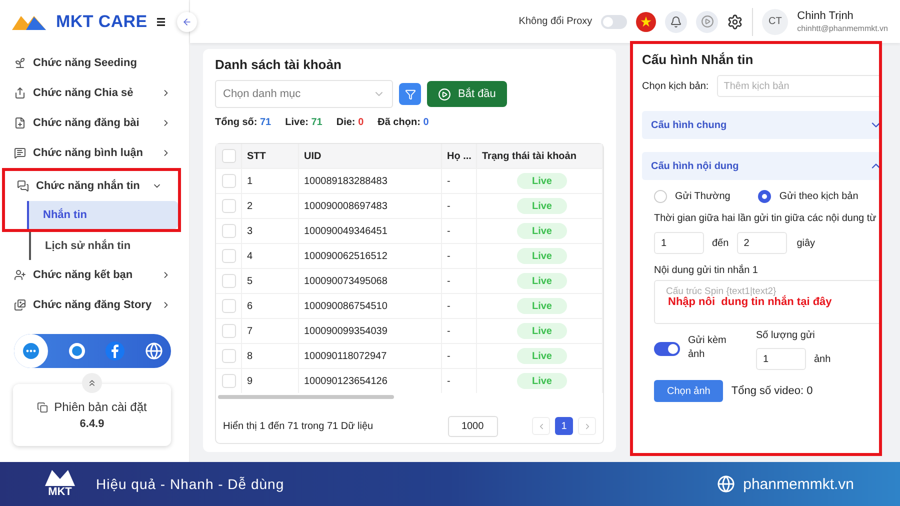 The width and height of the screenshot is (900, 506). I want to click on section-header: Cấu hình chung, so click(760, 125).